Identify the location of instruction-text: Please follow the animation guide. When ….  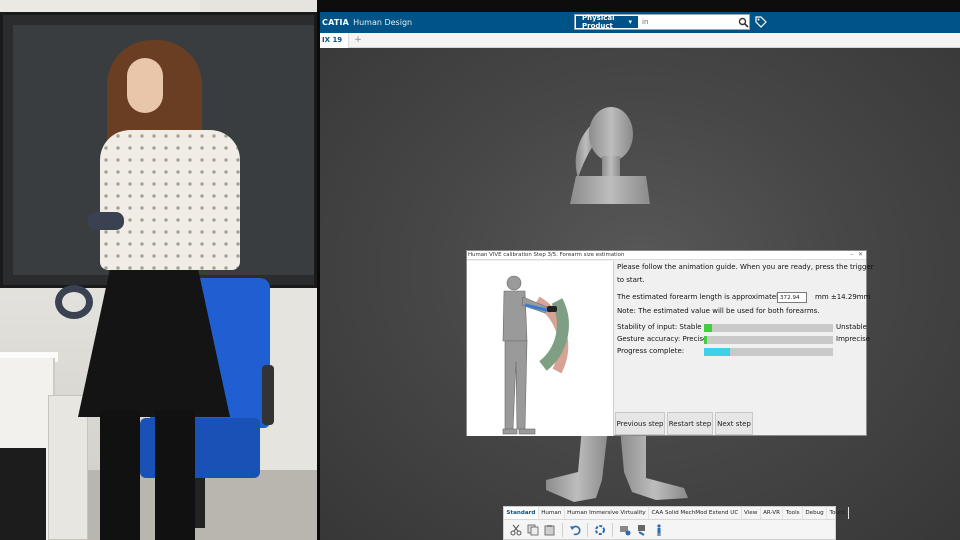
(745, 267).